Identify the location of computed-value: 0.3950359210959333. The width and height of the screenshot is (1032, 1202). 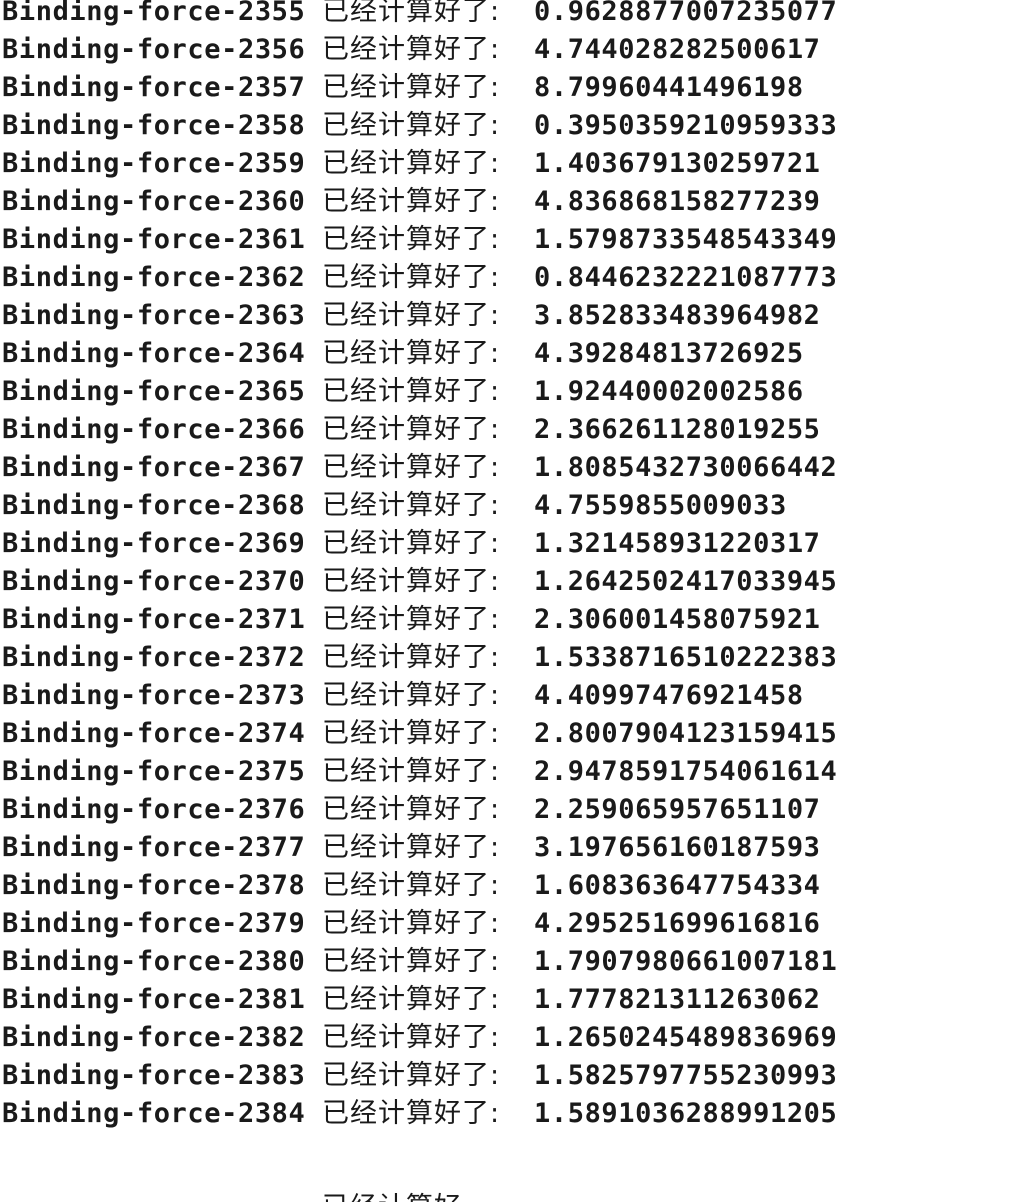
(686, 125).